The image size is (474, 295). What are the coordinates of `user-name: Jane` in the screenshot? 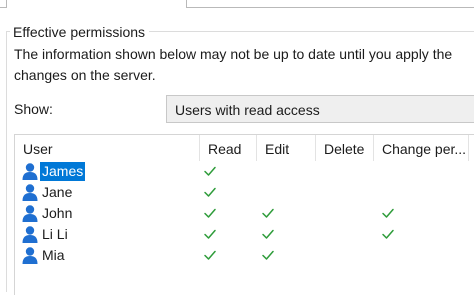 It's located at (57, 192).